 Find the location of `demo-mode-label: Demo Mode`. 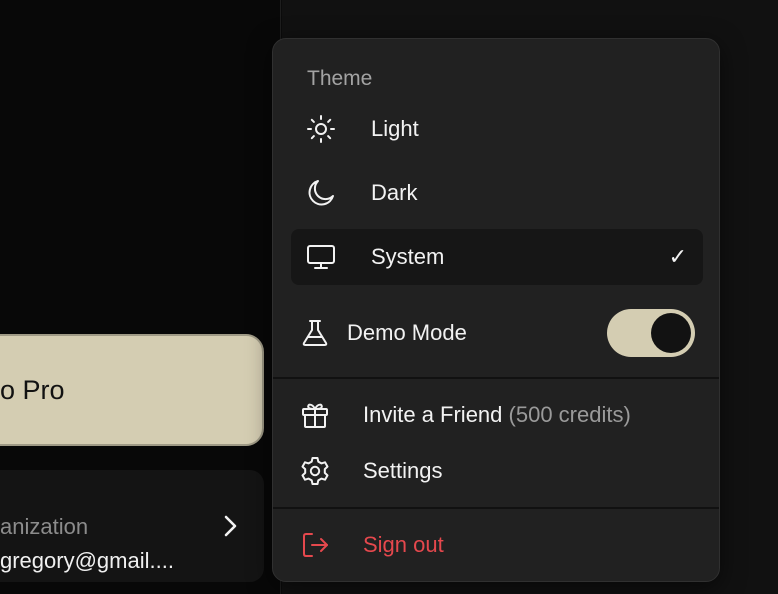

demo-mode-label: Demo Mode is located at coordinates (407, 332).